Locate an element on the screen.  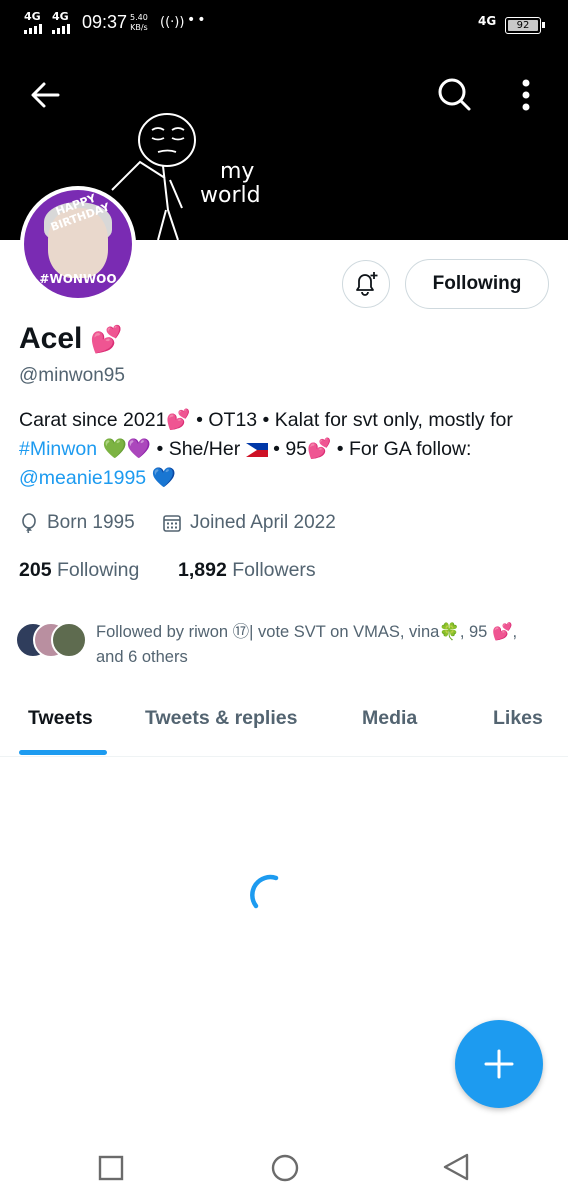
avatar-bottom-text: #WONWOO is located at coordinates (78, 279).